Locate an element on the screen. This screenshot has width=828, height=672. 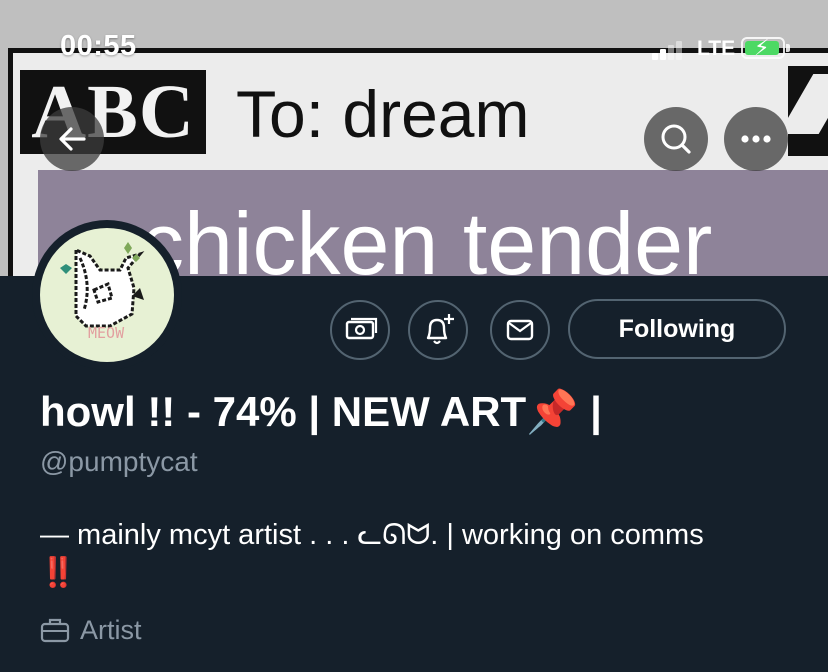
battery-nub is located at coordinates (788, 48).